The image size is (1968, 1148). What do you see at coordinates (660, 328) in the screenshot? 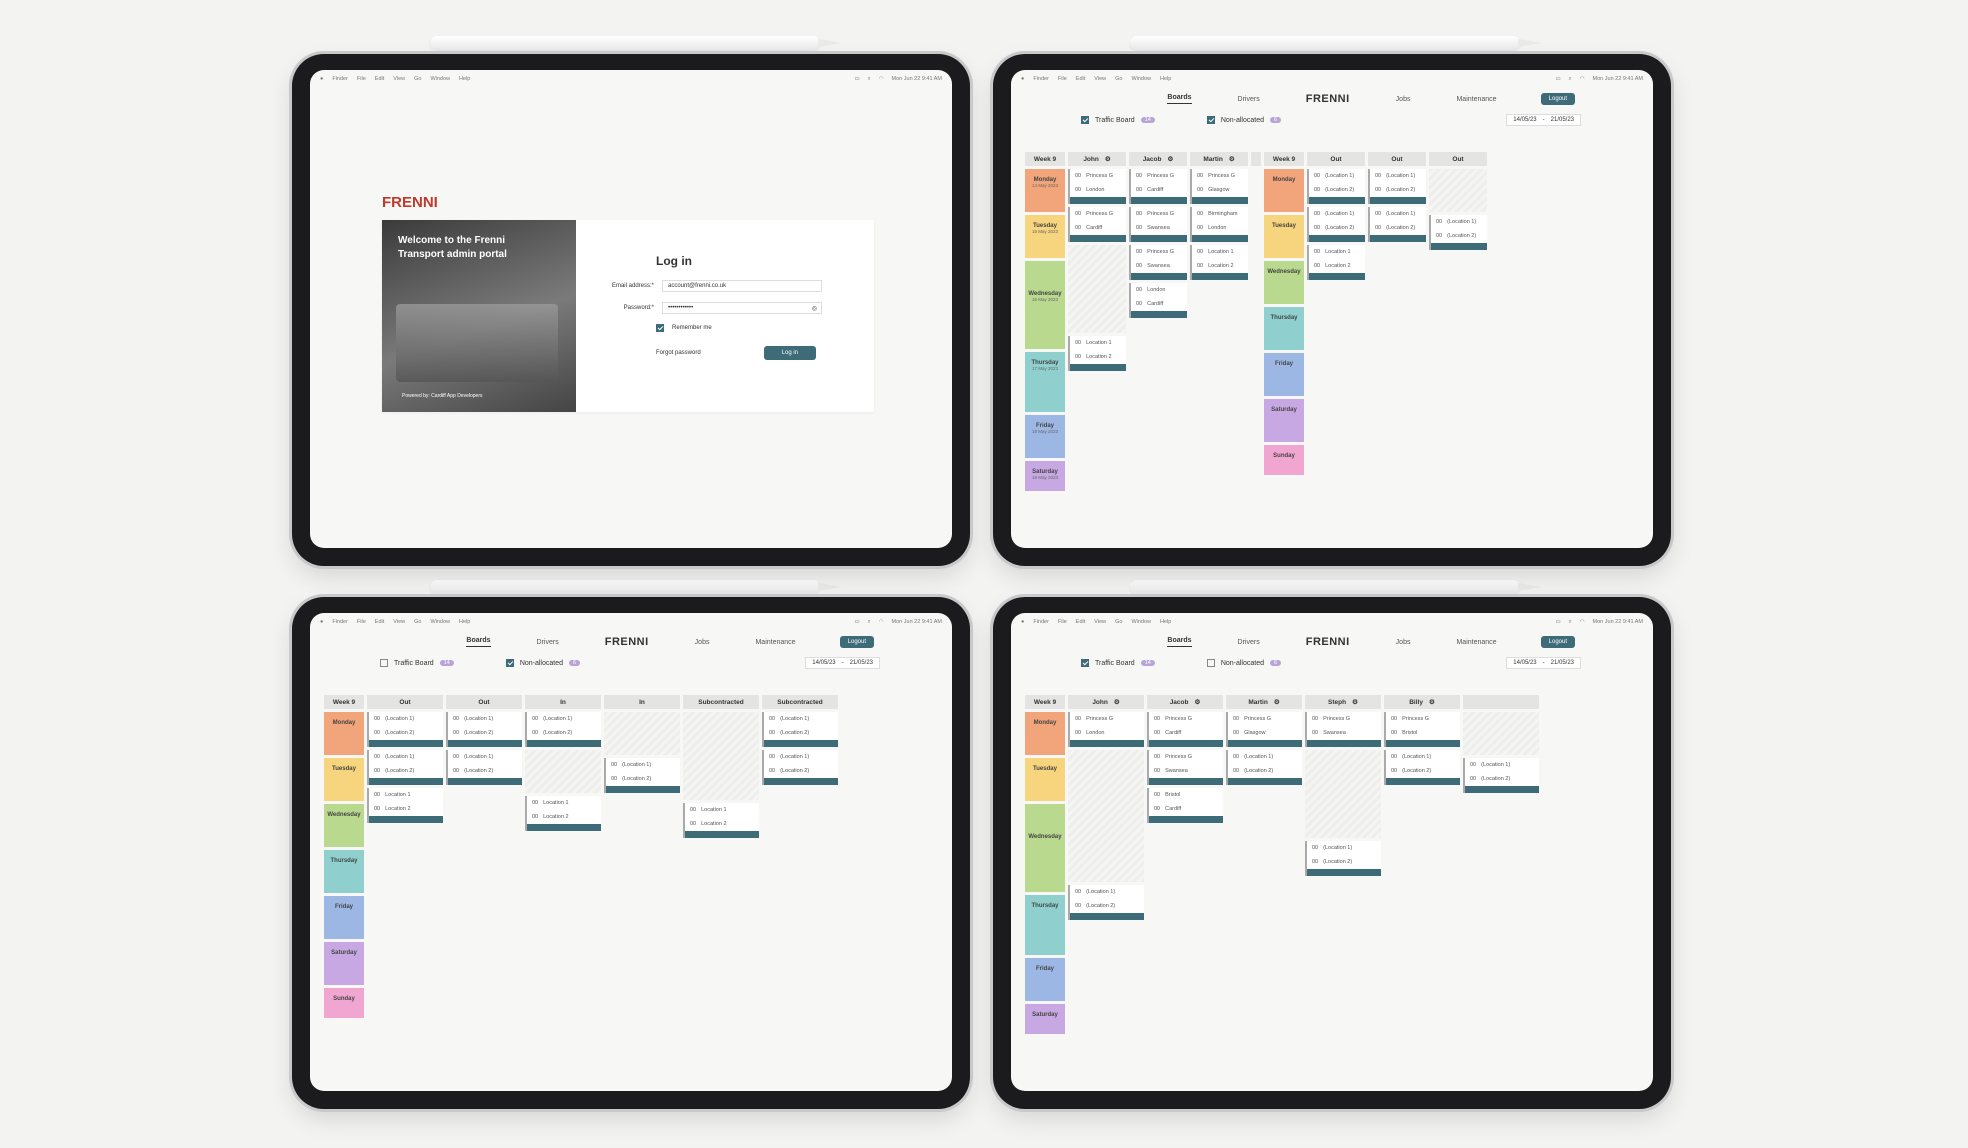
I see `remember-checkbox` at bounding box center [660, 328].